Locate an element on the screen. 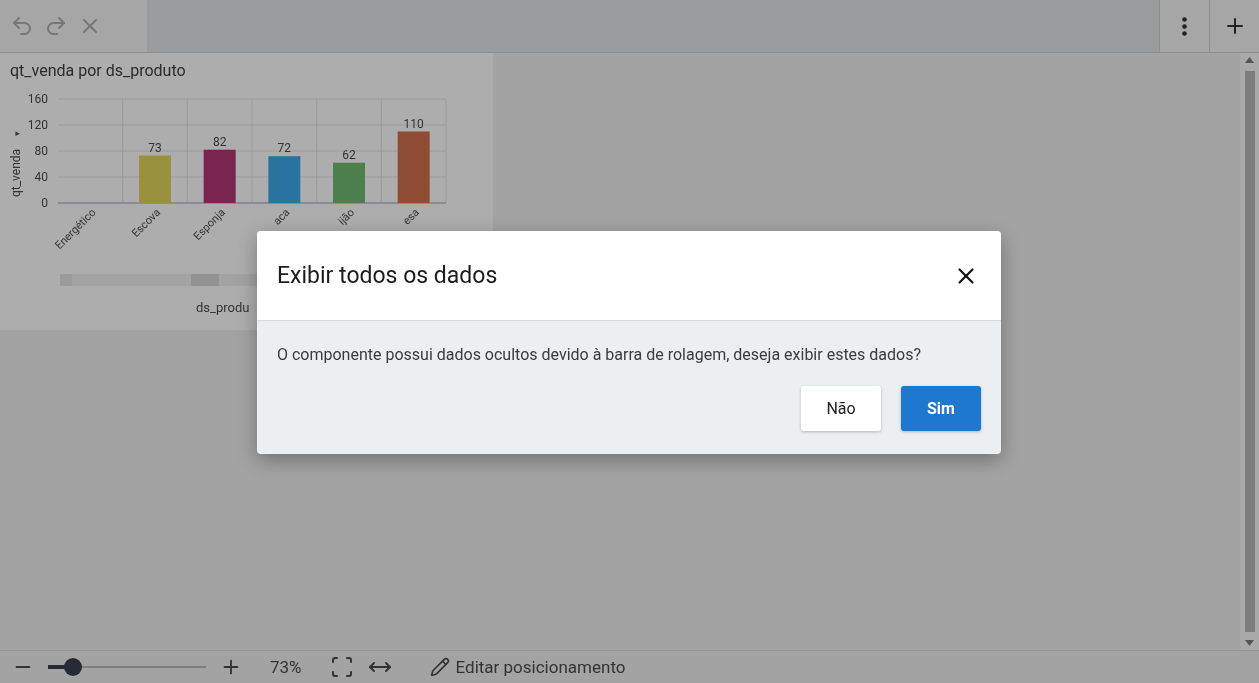 This screenshot has width=1259, height=683. y-axis-label: qt_venda is located at coordinates (16, 173).